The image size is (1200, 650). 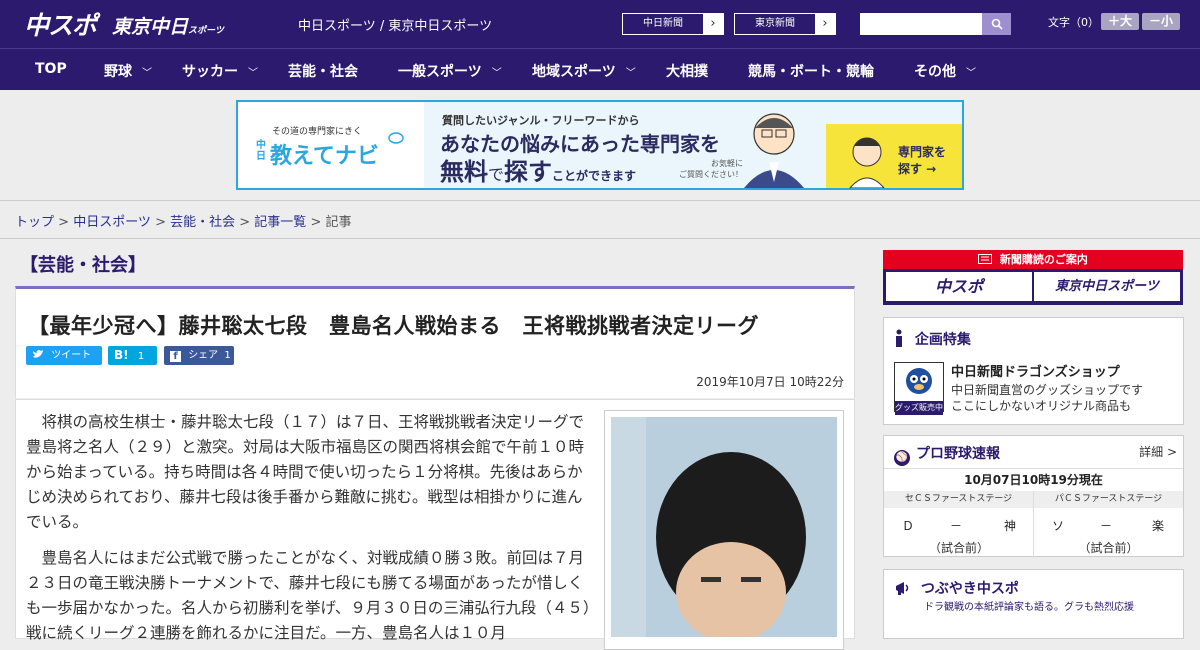 What do you see at coordinates (584, 71) in the screenshot?
I see `nav-local-sports: 地域スポーツ ﹀` at bounding box center [584, 71].